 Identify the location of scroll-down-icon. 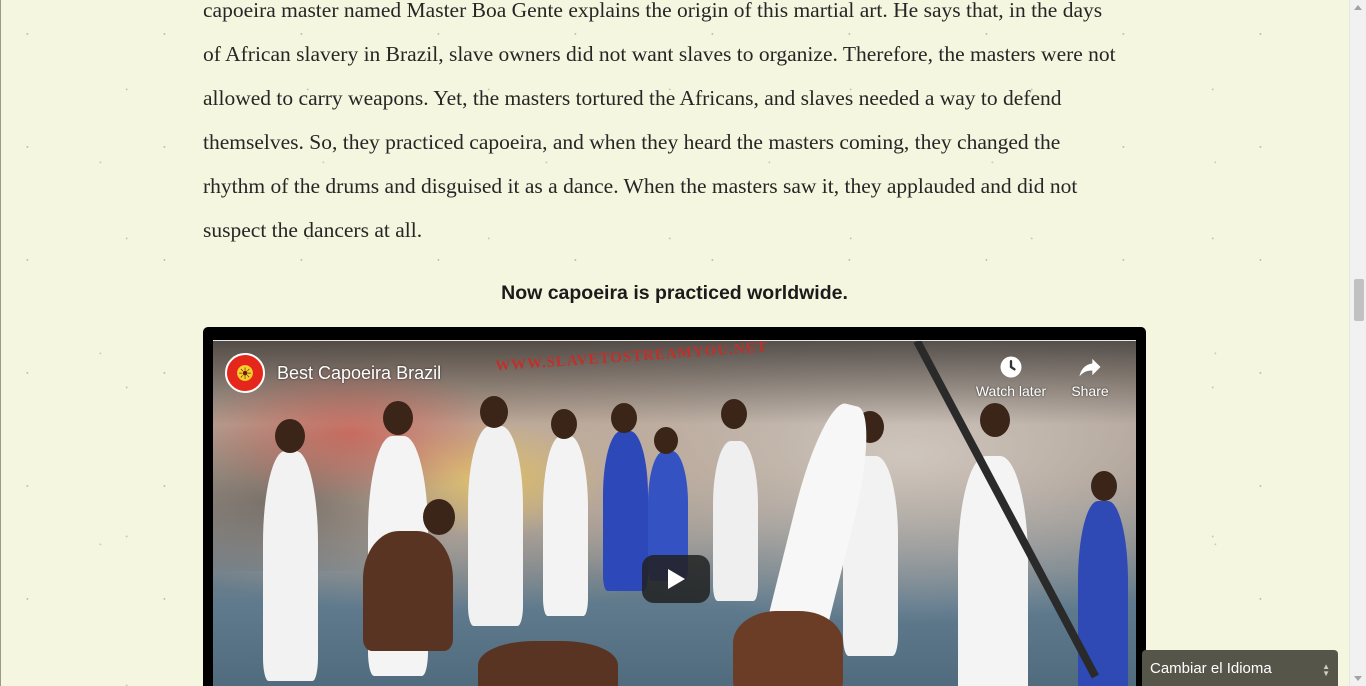
(1358, 678).